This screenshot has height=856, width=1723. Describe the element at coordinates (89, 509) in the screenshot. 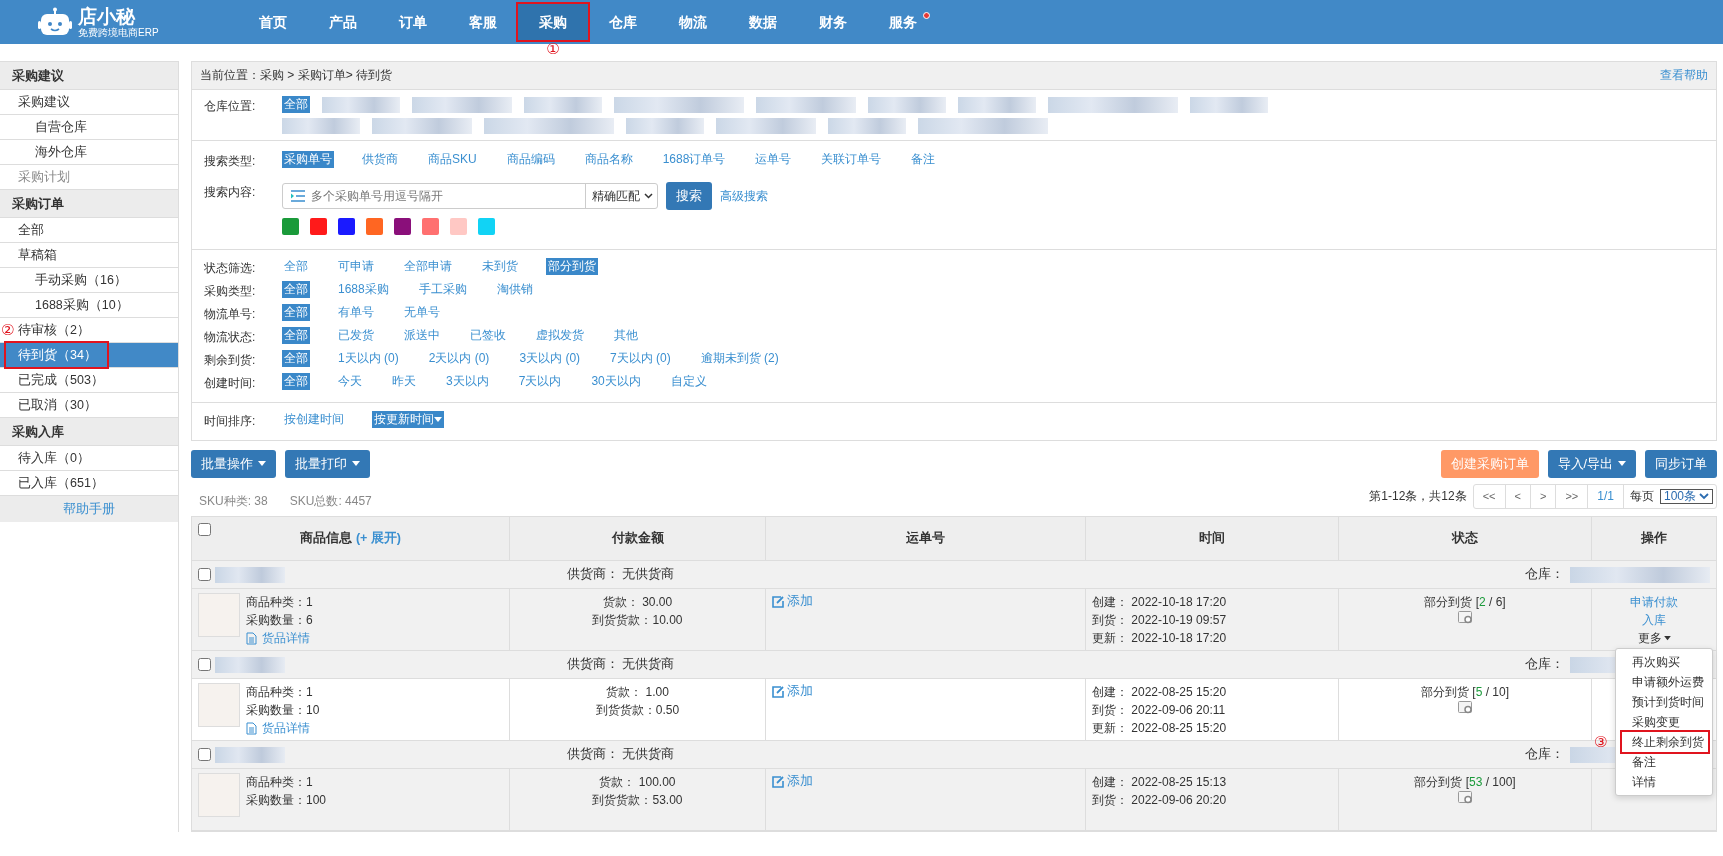

I see `help-link: 帮助手册` at that location.